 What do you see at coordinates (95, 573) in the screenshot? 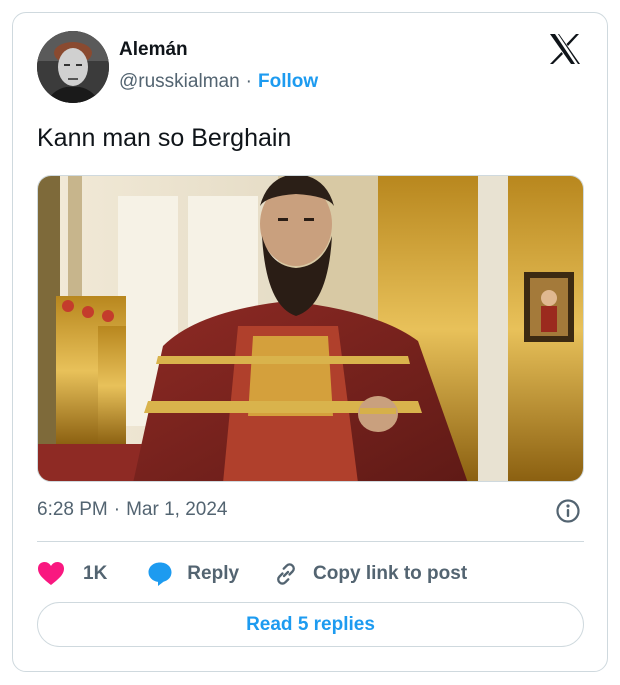
I see `like-count: 1K` at bounding box center [95, 573].